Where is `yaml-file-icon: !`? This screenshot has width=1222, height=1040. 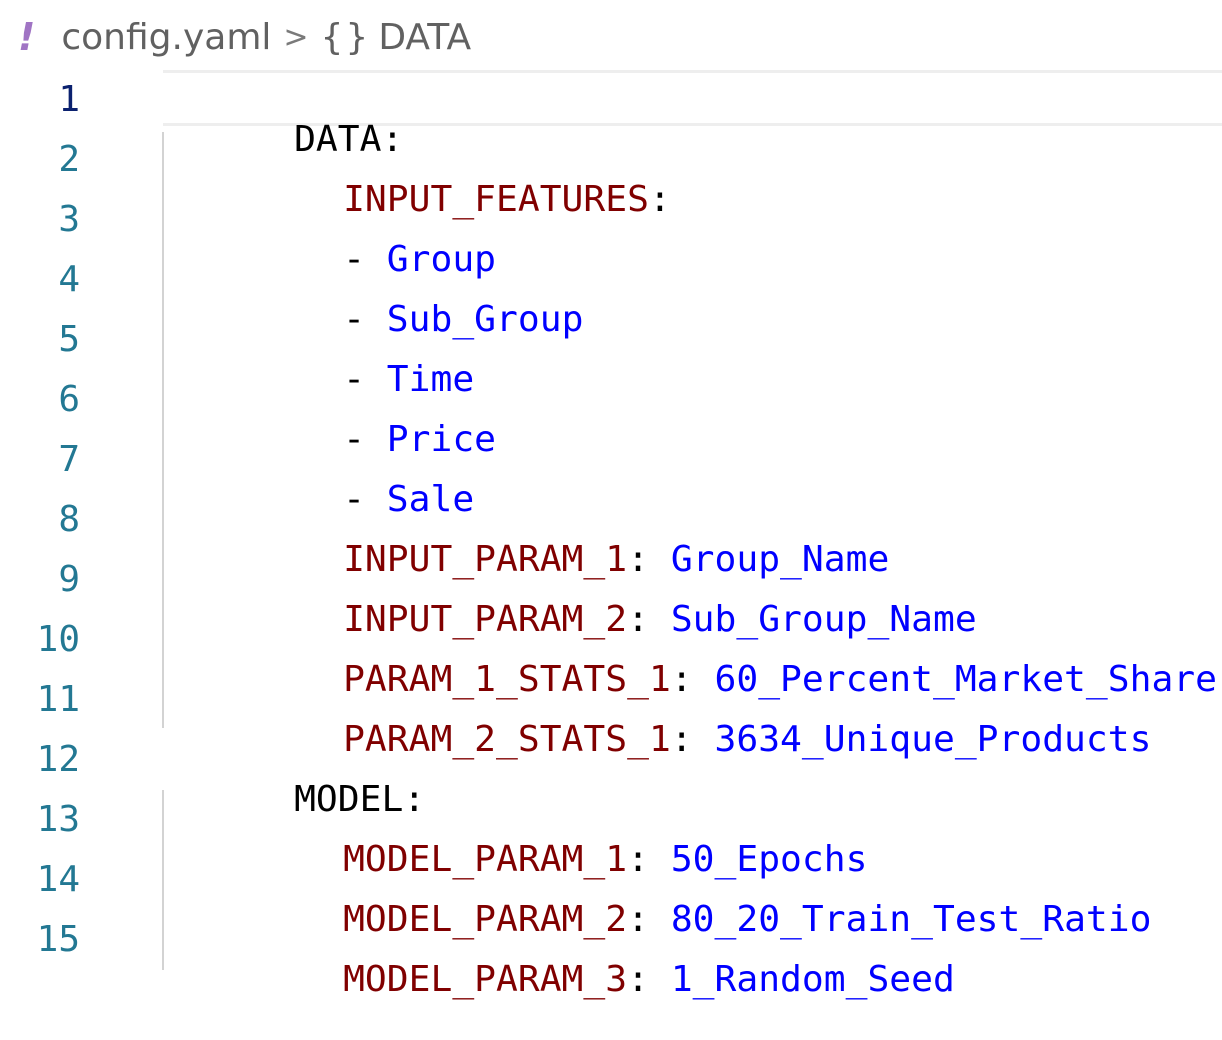 yaml-file-icon: ! is located at coordinates (27, 37).